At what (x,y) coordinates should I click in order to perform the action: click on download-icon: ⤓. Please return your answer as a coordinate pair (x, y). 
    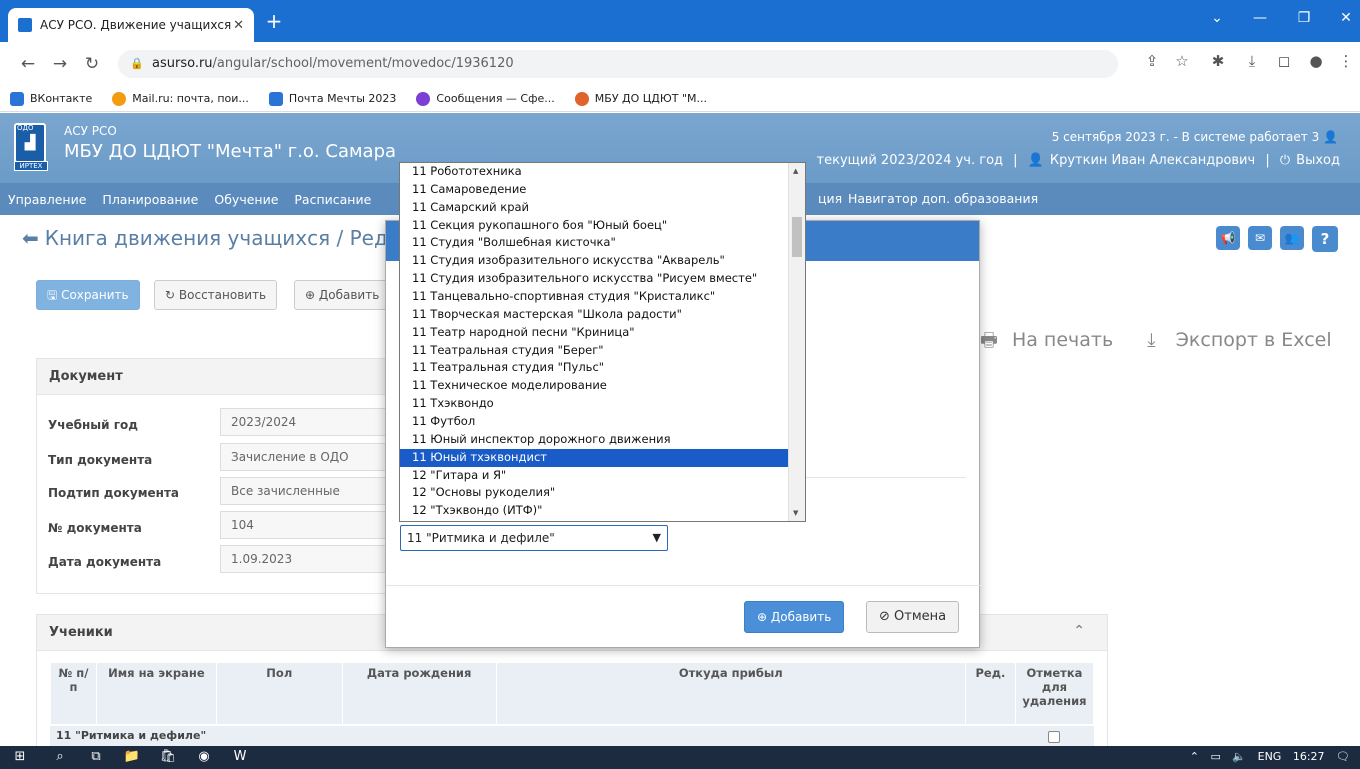
    Looking at the image, I should click on (1252, 61).